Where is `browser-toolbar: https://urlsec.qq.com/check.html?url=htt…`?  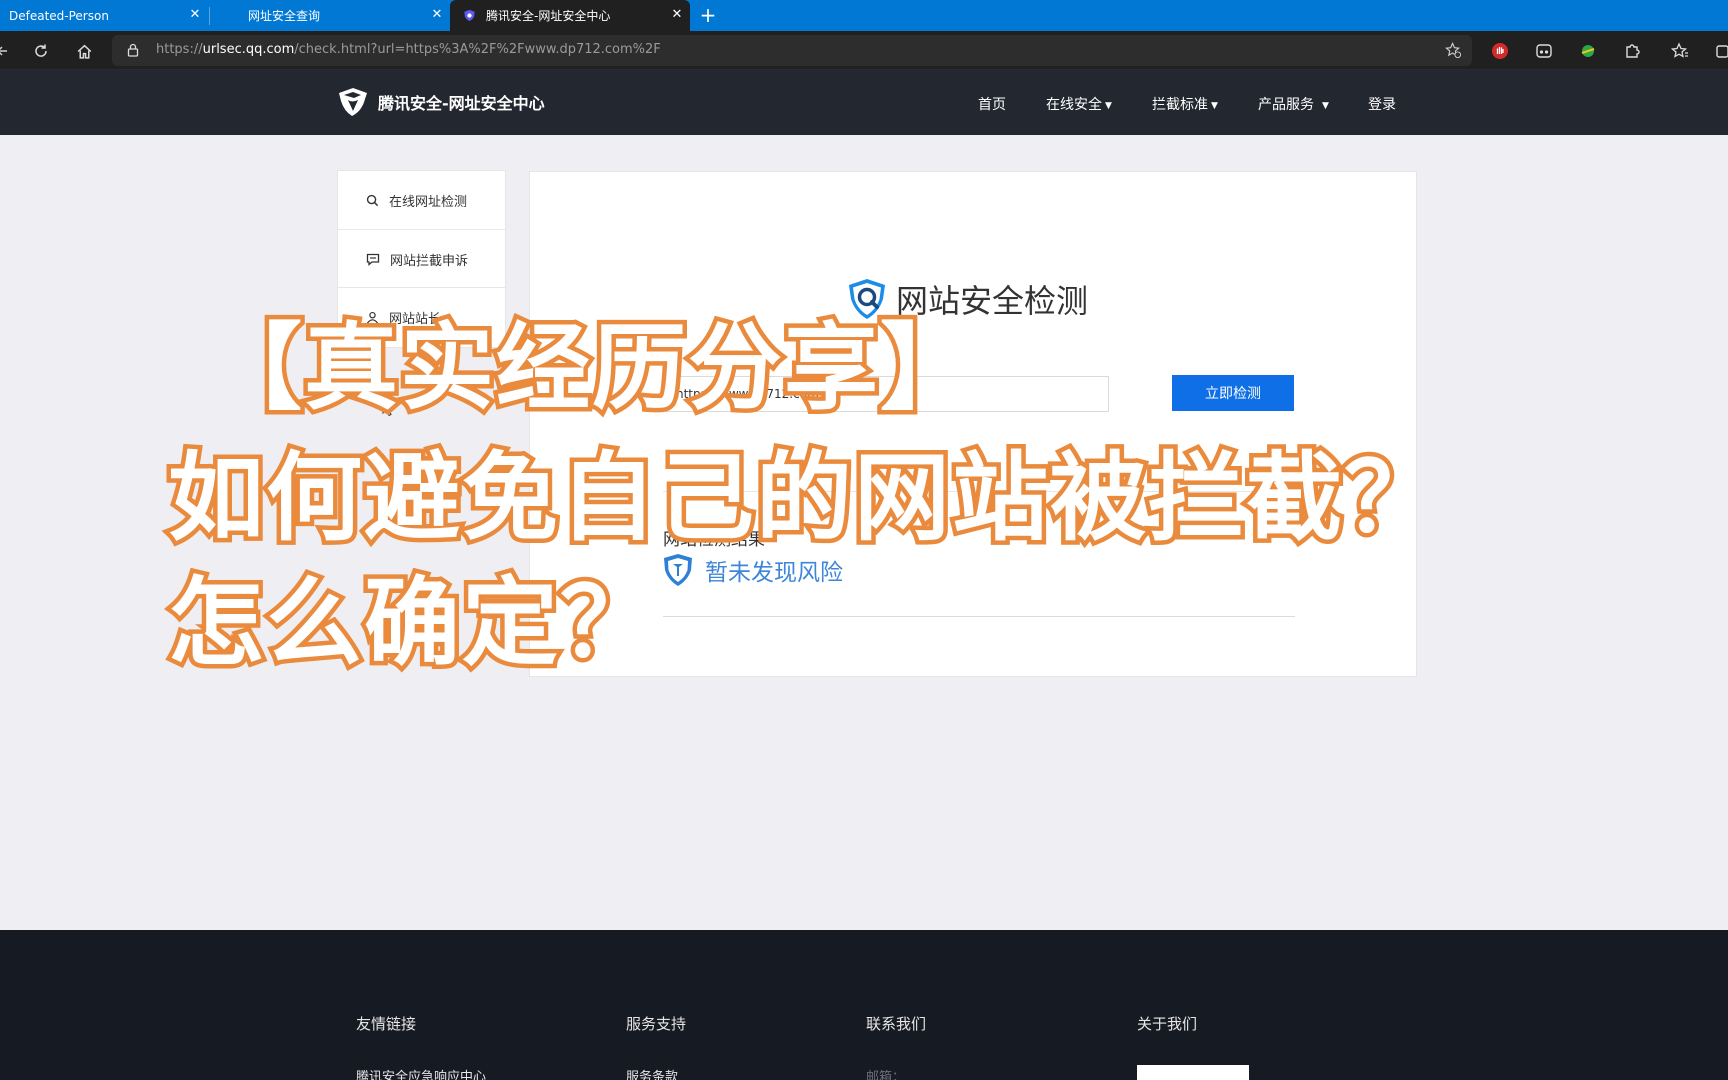 browser-toolbar: https://urlsec.qq.com/check.html?url=htt… is located at coordinates (864, 50).